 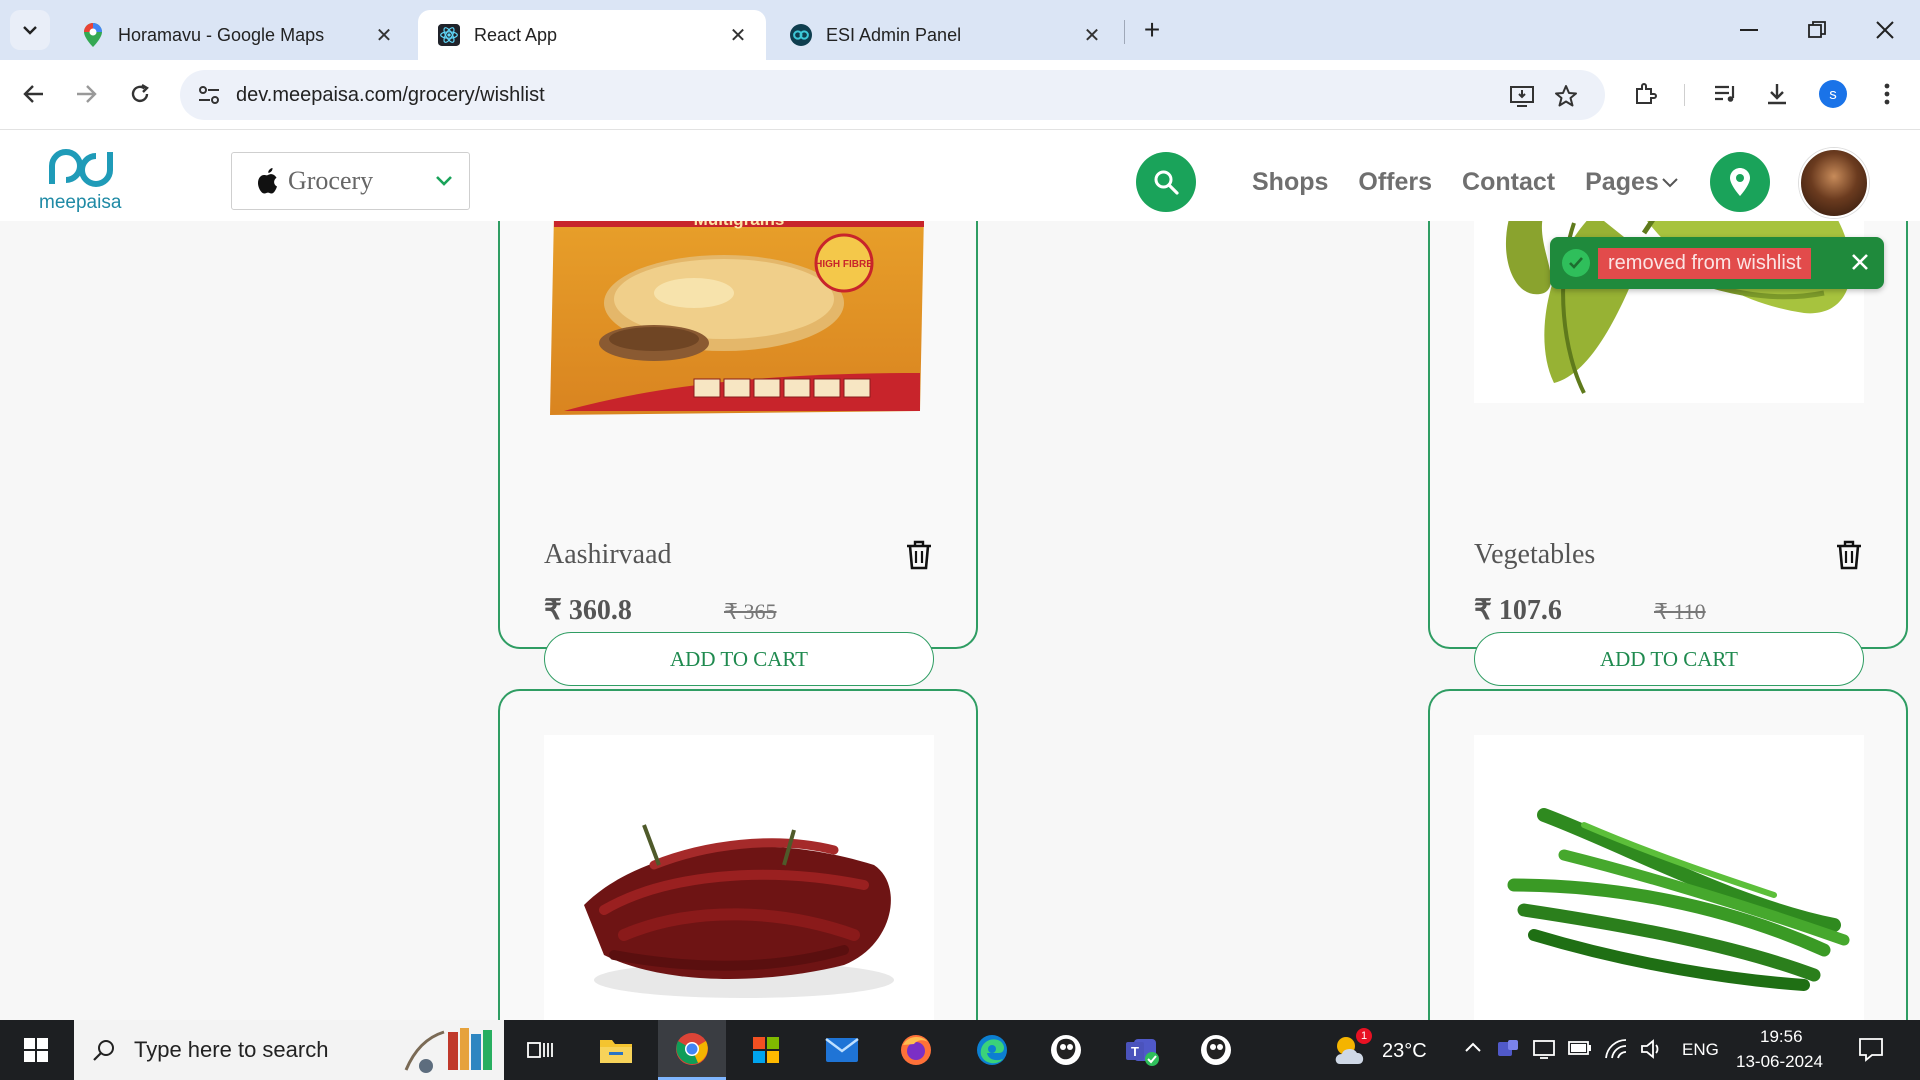 What do you see at coordinates (1152, 30) in the screenshot?
I see `new-tab-plus-icon: +` at bounding box center [1152, 30].